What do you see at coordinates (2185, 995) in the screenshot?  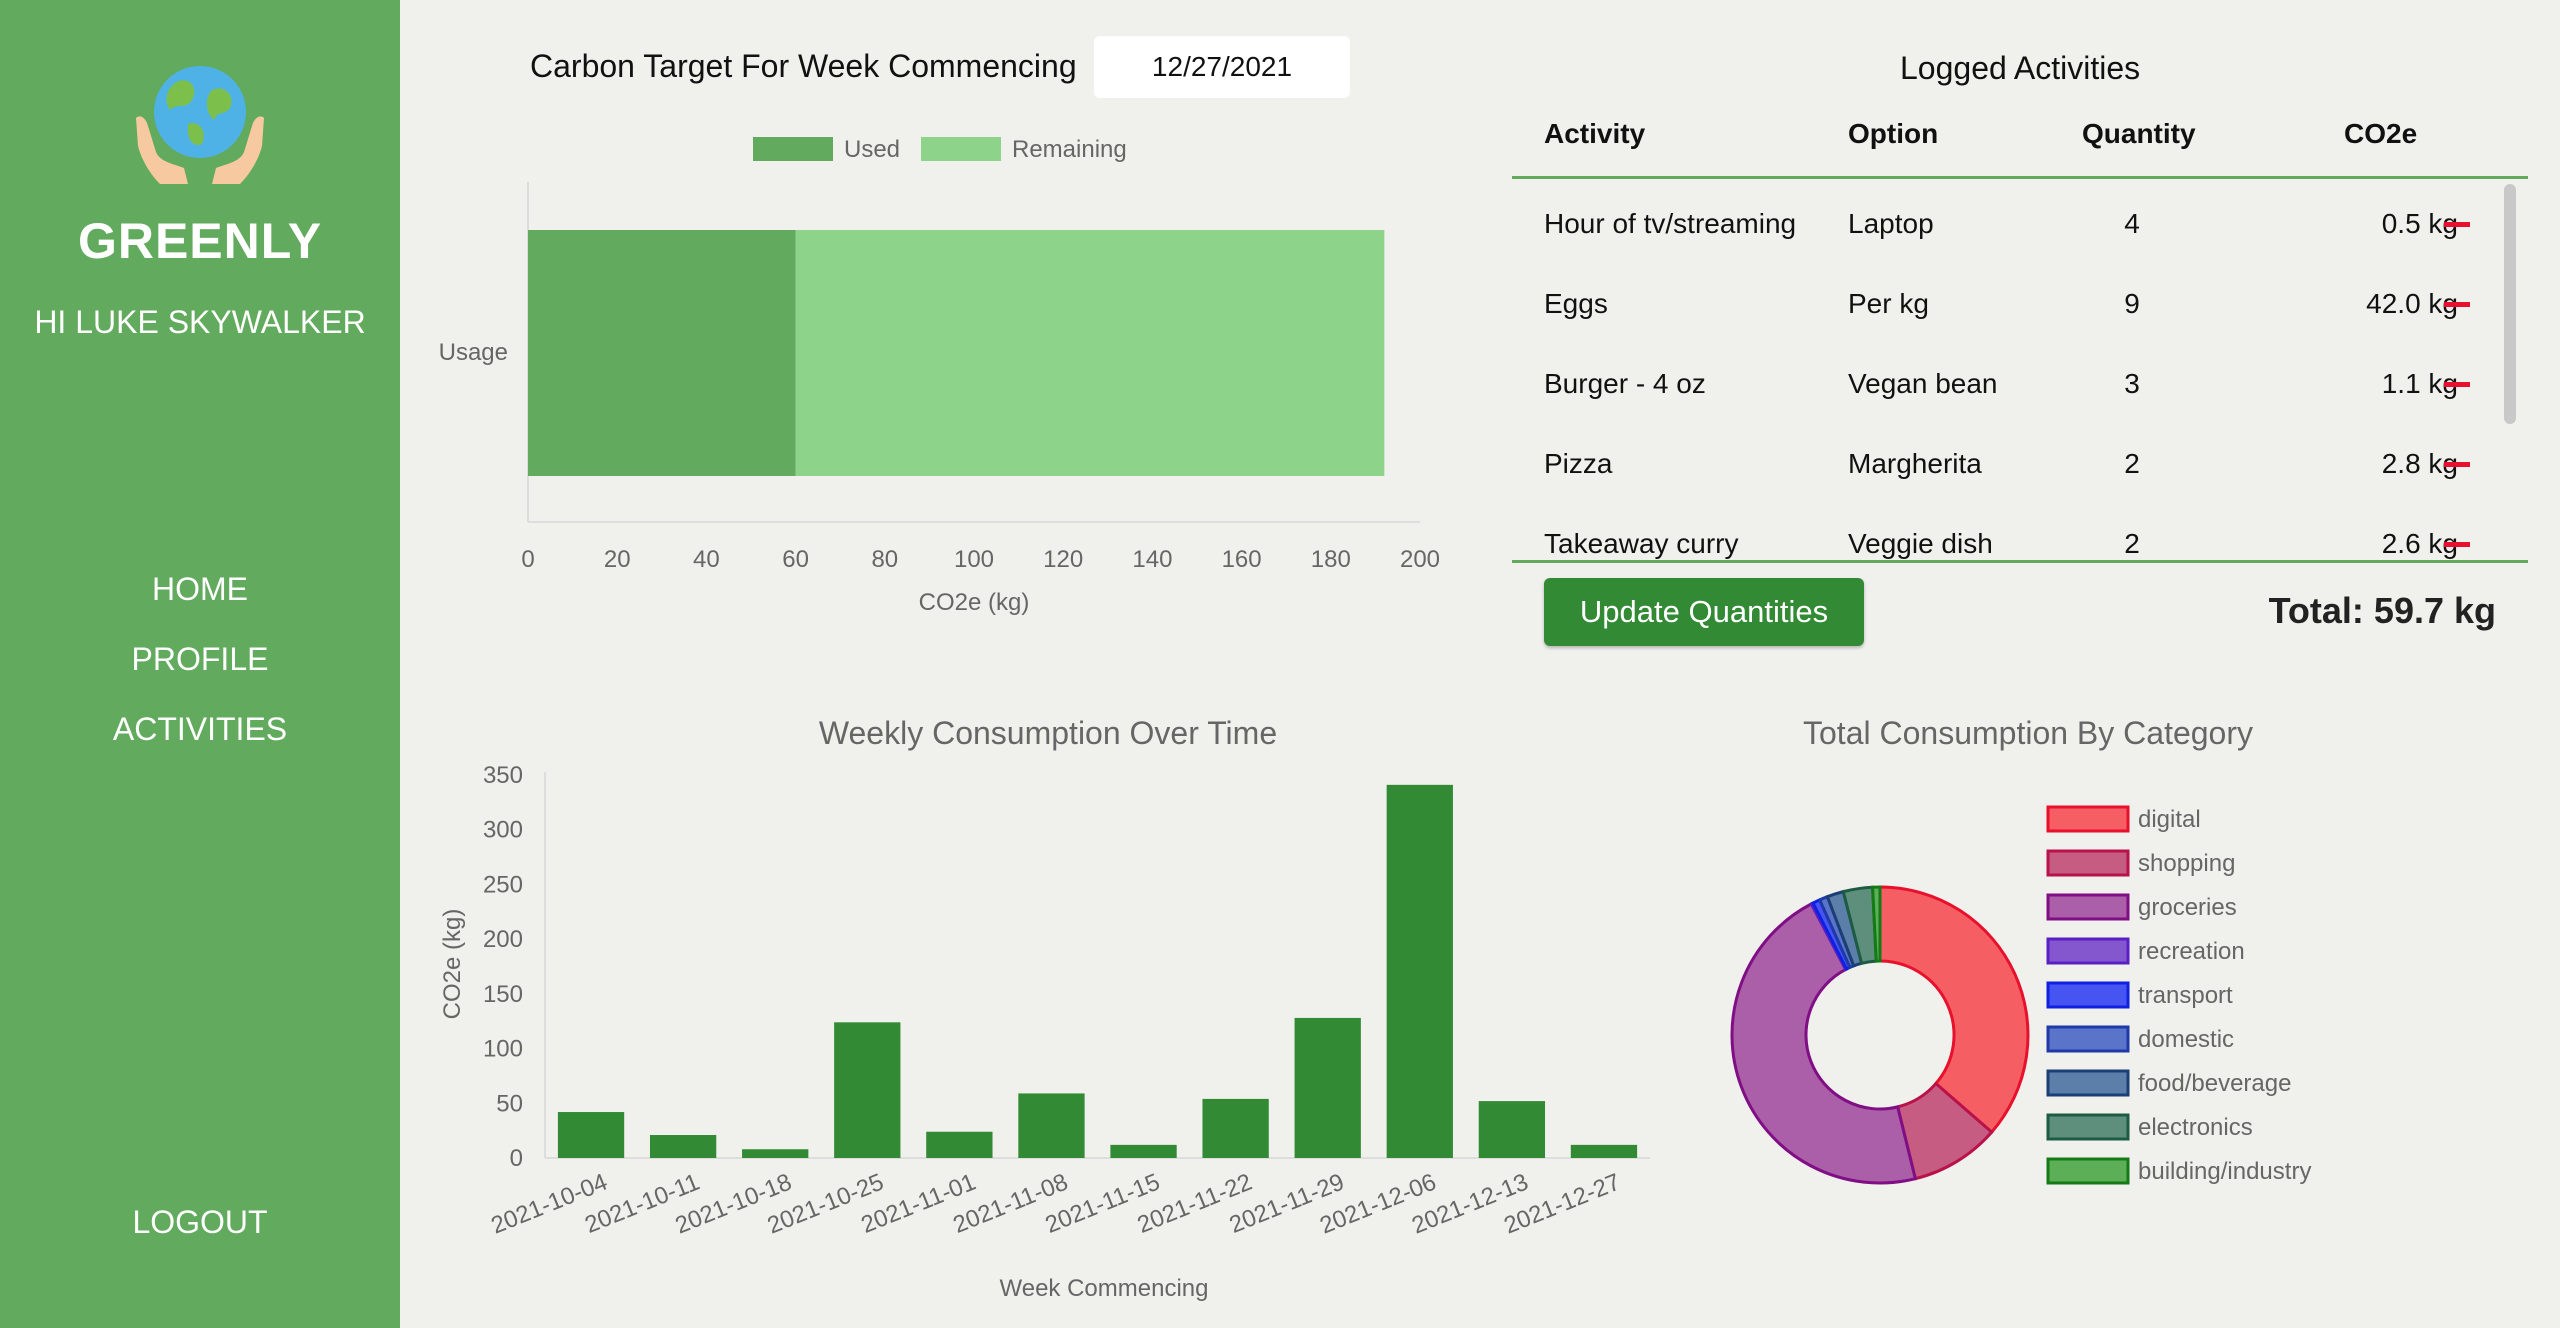 I see `legend-label: transport` at bounding box center [2185, 995].